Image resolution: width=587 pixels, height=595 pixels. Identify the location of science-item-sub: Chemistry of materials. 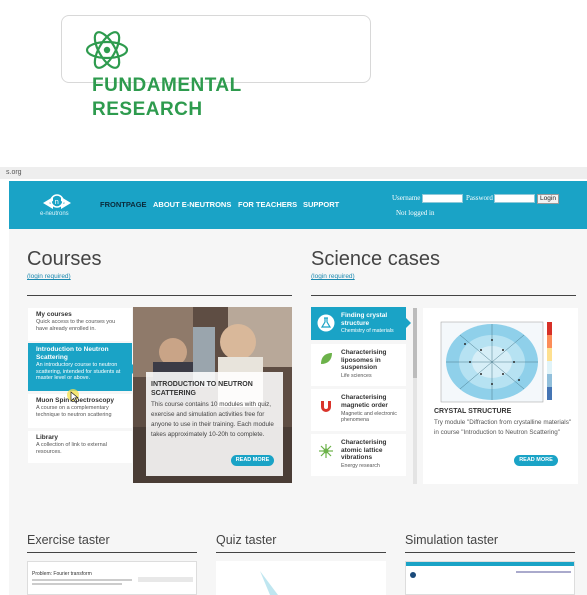
(367, 331).